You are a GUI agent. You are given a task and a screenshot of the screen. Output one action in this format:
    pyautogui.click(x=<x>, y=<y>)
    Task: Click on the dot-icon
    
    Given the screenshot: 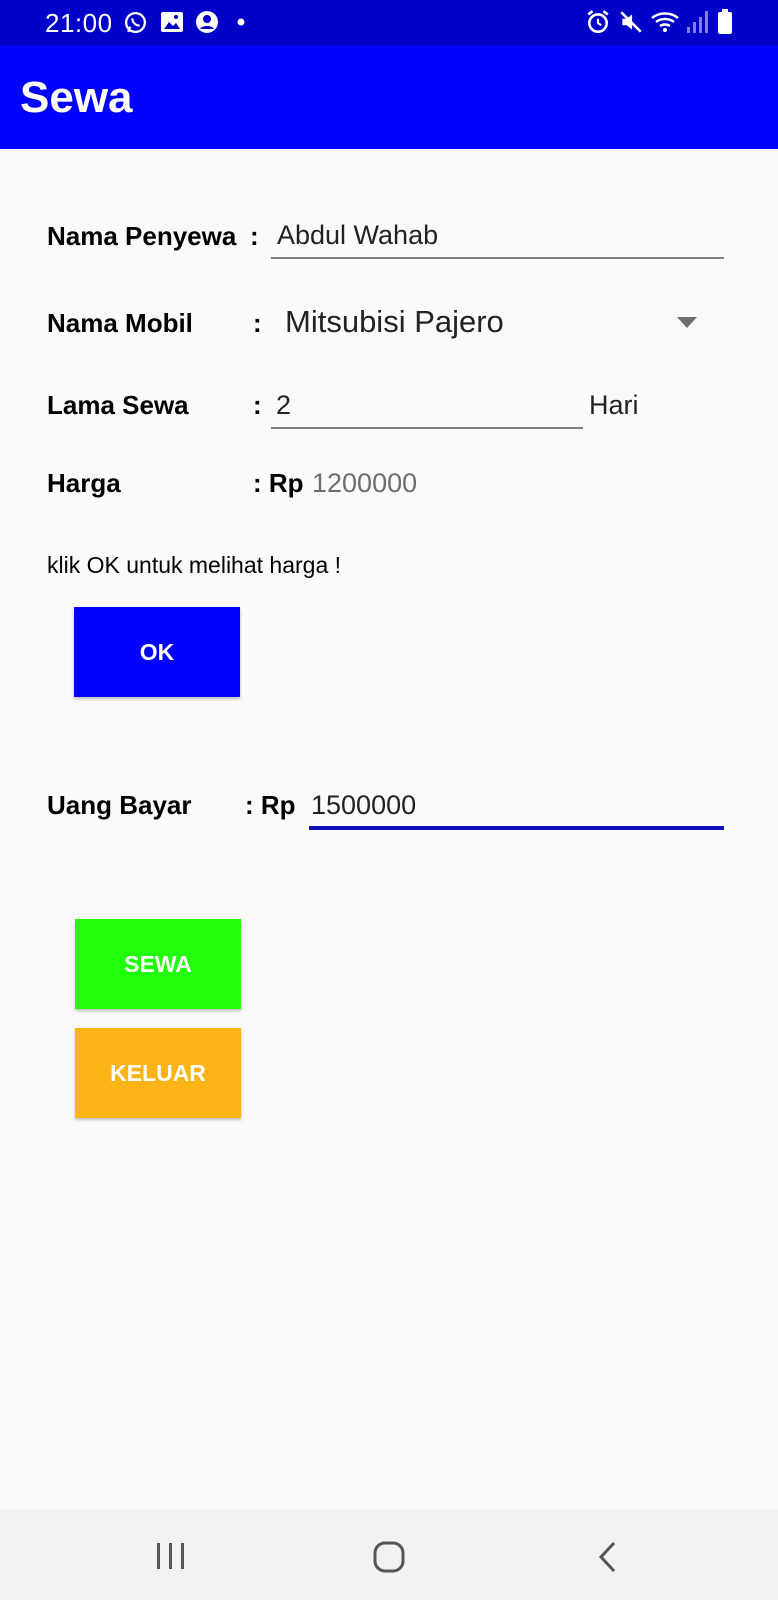 What is the action you would take?
    pyautogui.click(x=241, y=22)
    